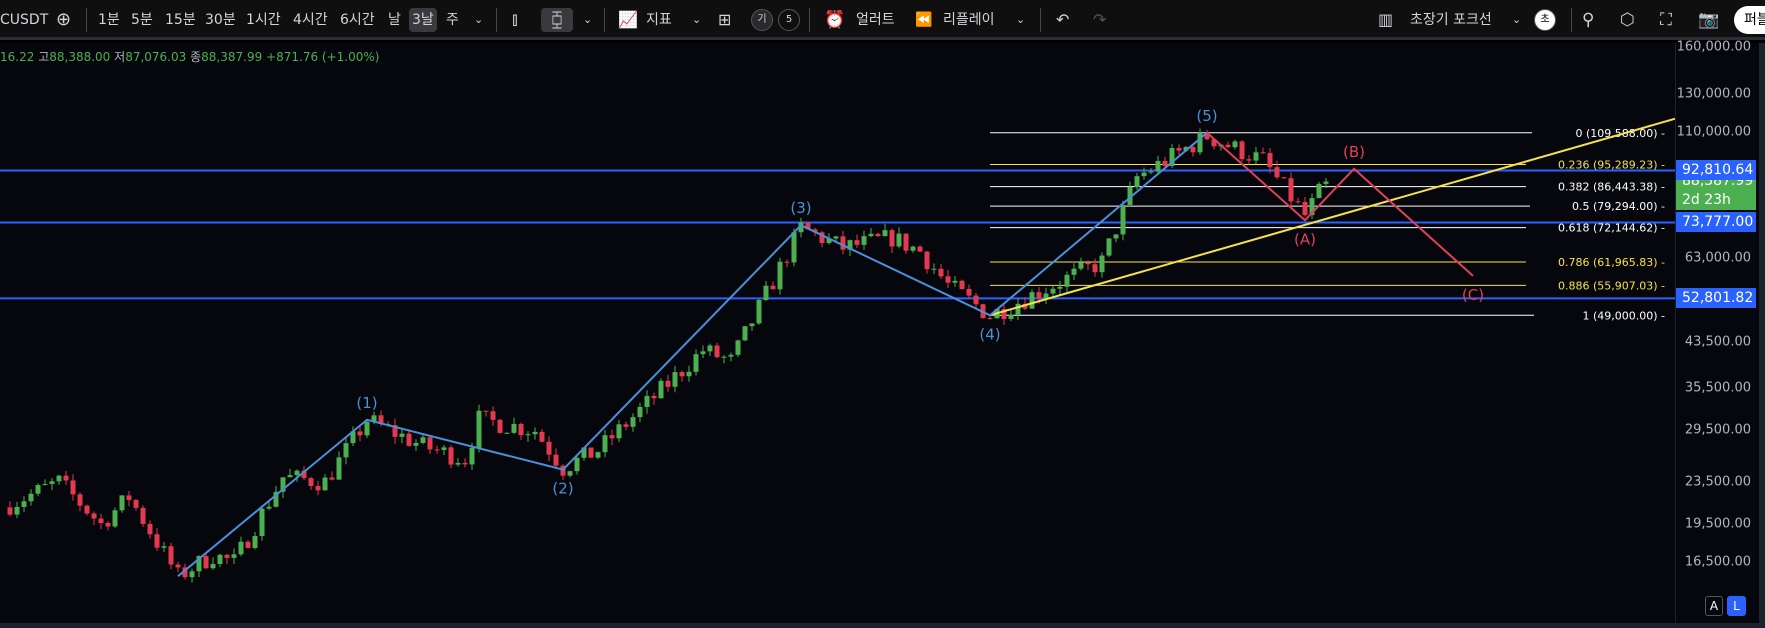 This screenshot has width=1765, height=628. I want to click on price-tick: 160,000.00, so click(1713, 47).